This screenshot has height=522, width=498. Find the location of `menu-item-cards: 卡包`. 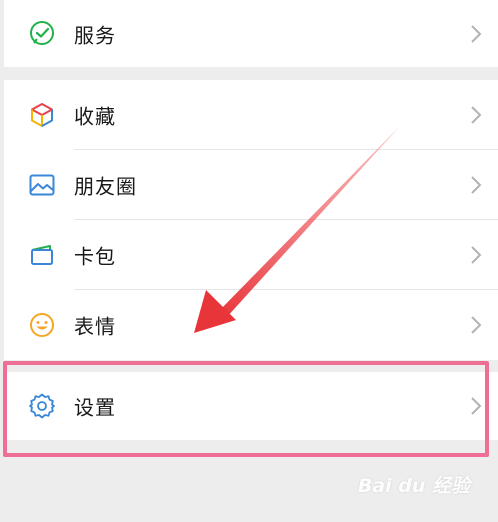

menu-item-cards: 卡包 is located at coordinates (251, 255).